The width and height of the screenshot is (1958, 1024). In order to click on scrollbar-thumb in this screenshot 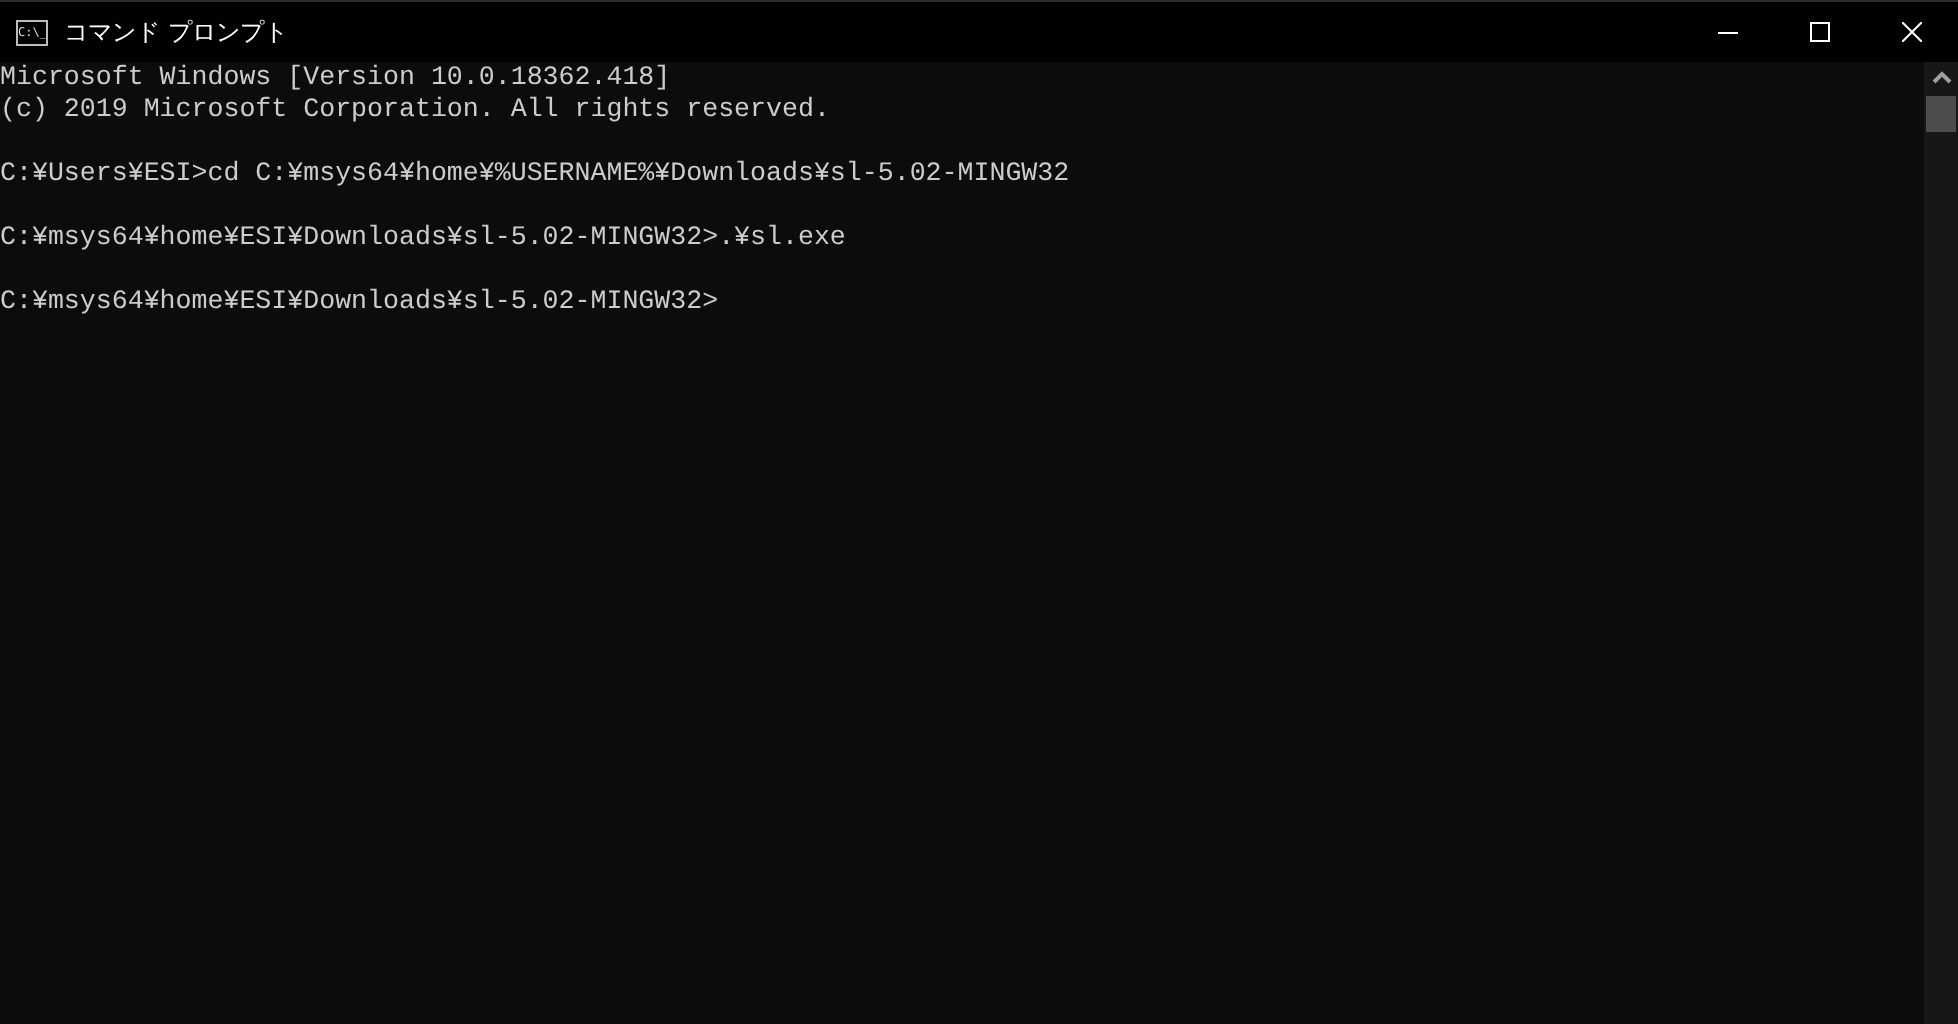, I will do `click(1941, 114)`.